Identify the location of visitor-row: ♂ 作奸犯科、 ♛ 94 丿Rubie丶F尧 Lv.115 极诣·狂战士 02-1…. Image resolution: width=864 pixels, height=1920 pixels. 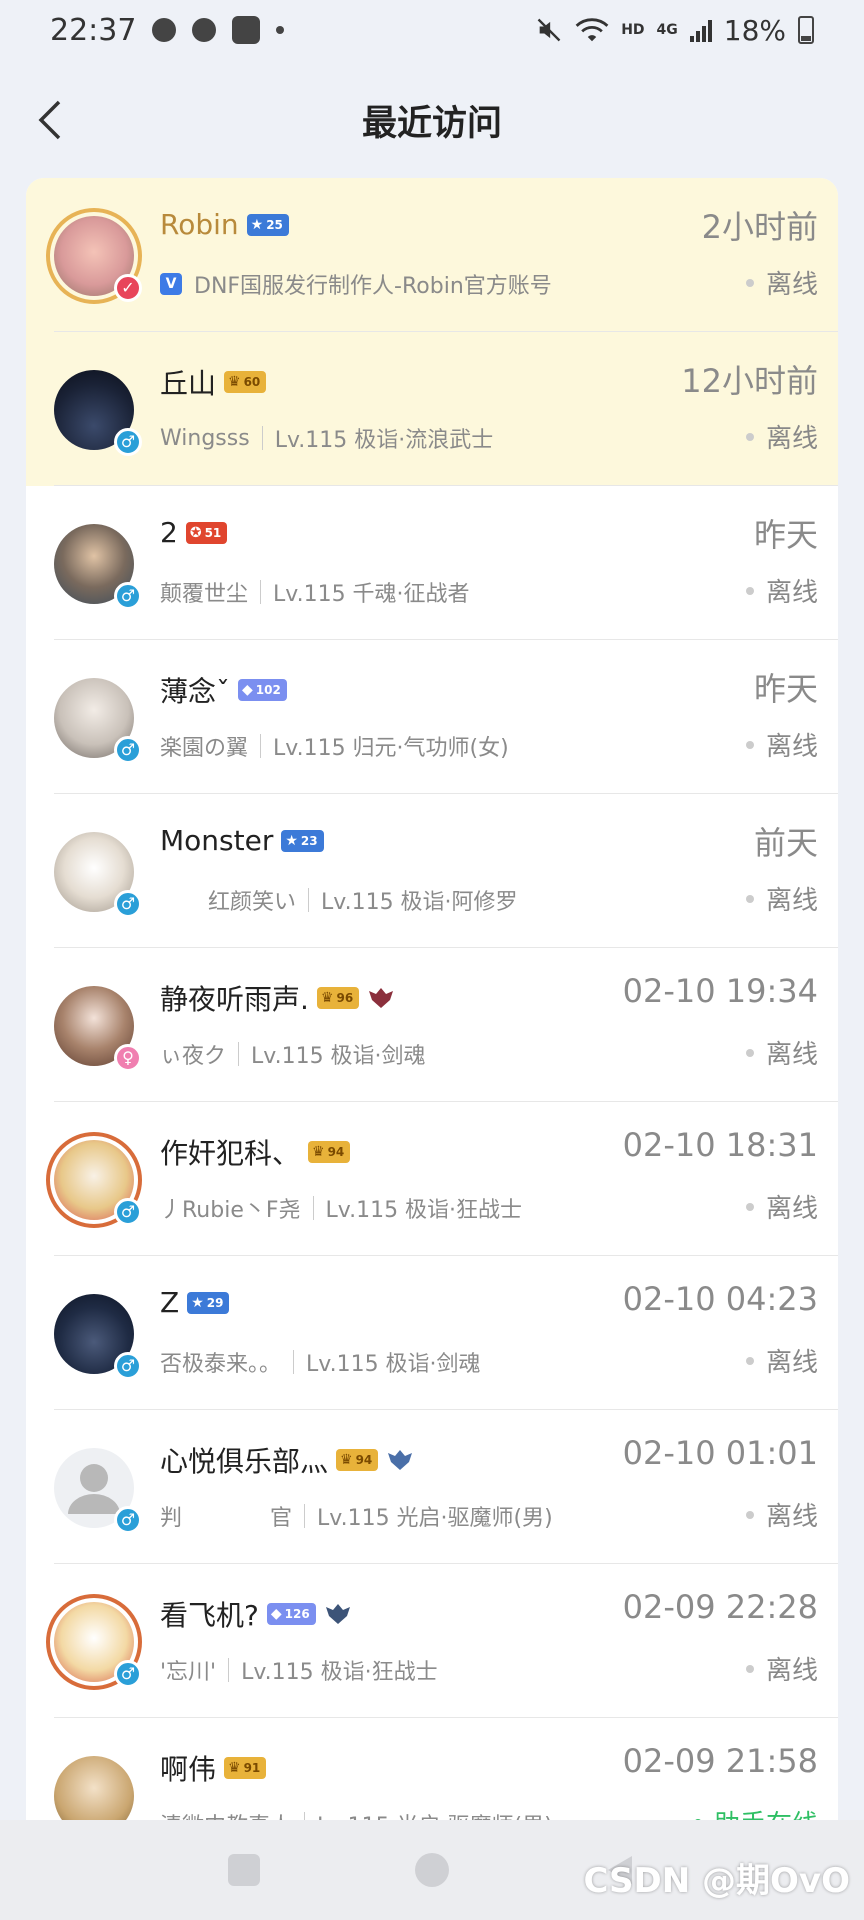
(432, 1179).